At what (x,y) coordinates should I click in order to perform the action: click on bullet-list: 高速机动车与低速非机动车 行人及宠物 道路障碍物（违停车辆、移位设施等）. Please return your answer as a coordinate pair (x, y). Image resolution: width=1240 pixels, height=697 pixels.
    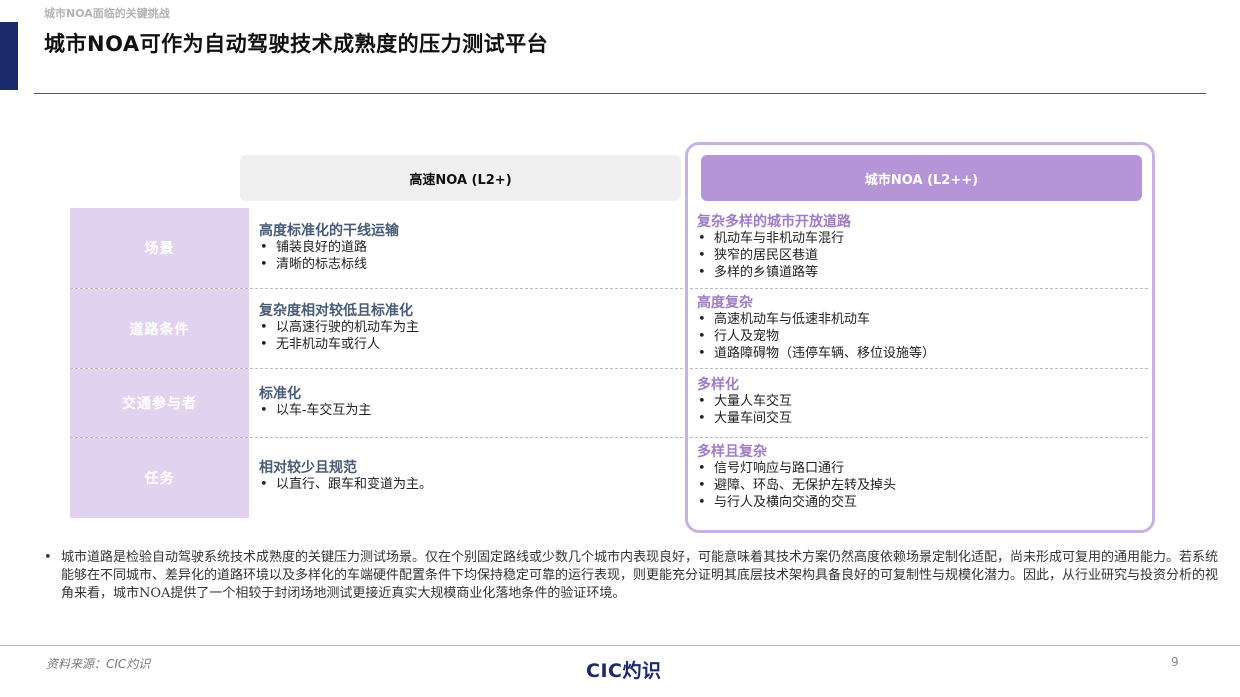
    Looking at the image, I should click on (816, 336).